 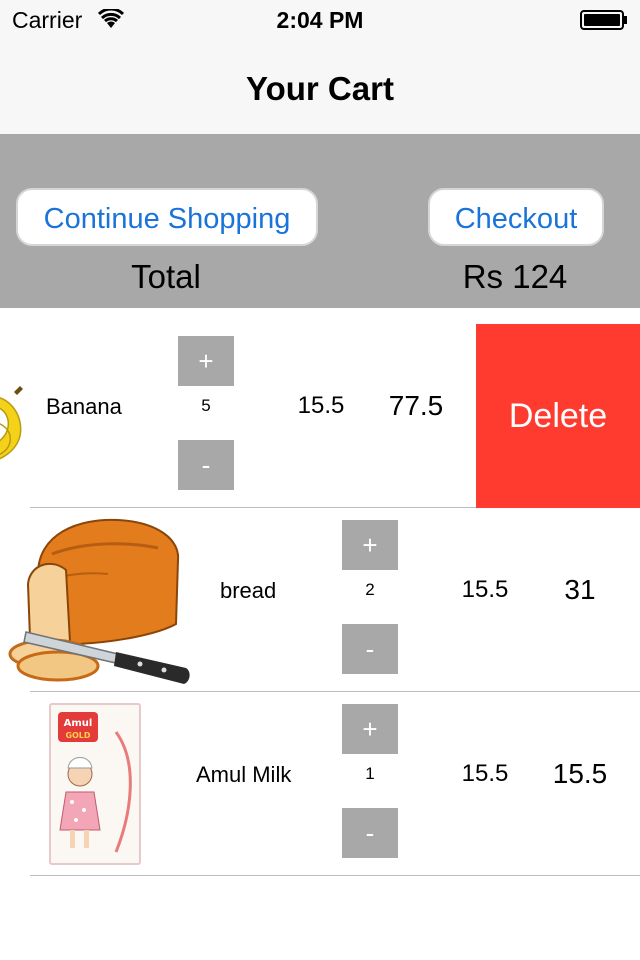 What do you see at coordinates (206, 405) in the screenshot?
I see `item-quantity: 5` at bounding box center [206, 405].